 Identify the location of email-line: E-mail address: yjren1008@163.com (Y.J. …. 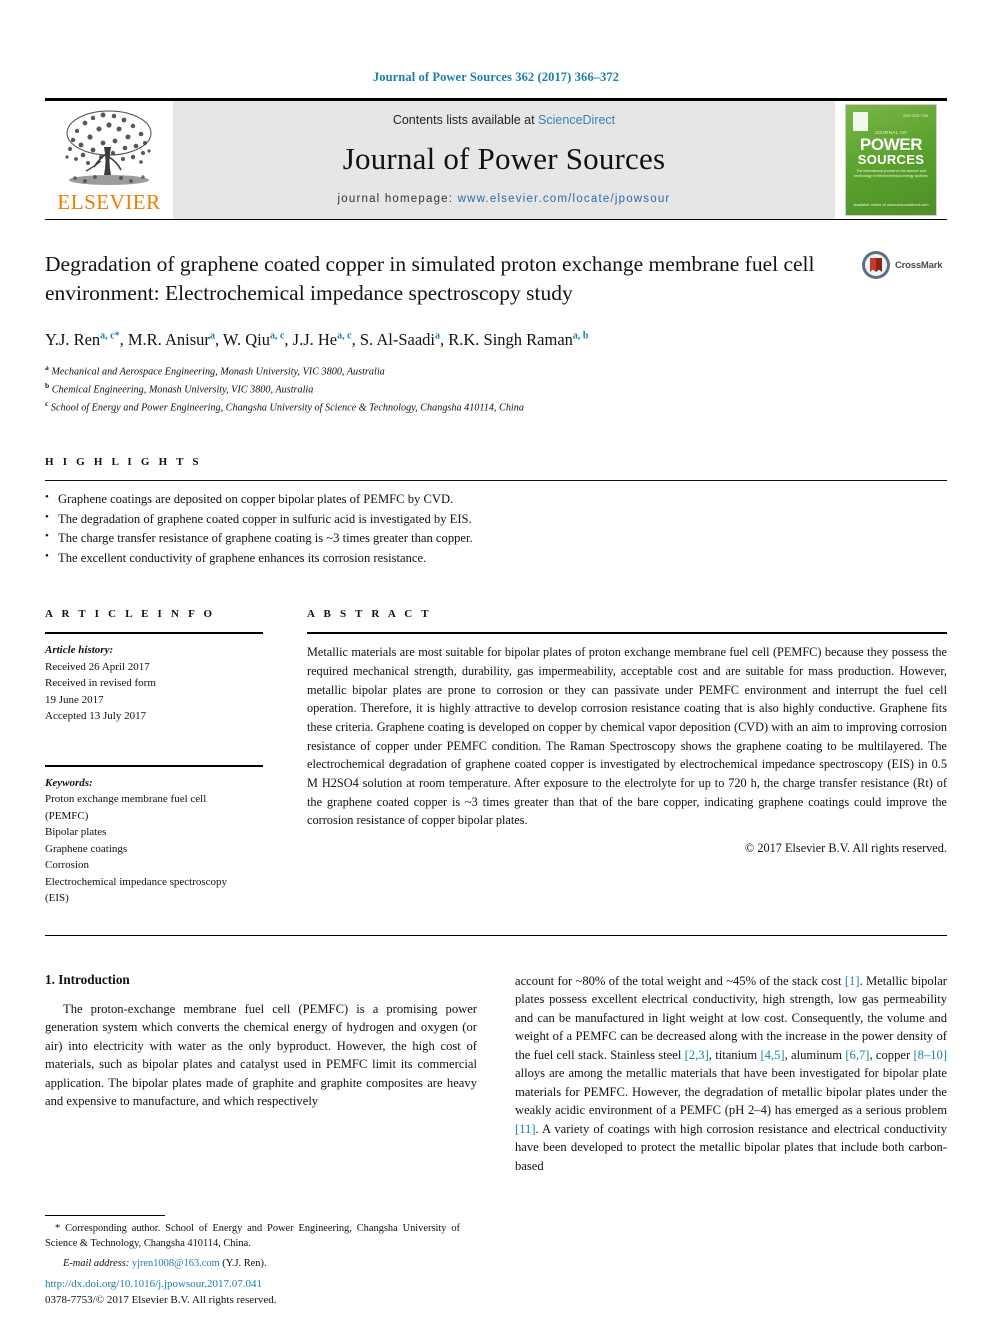
(252, 1263).